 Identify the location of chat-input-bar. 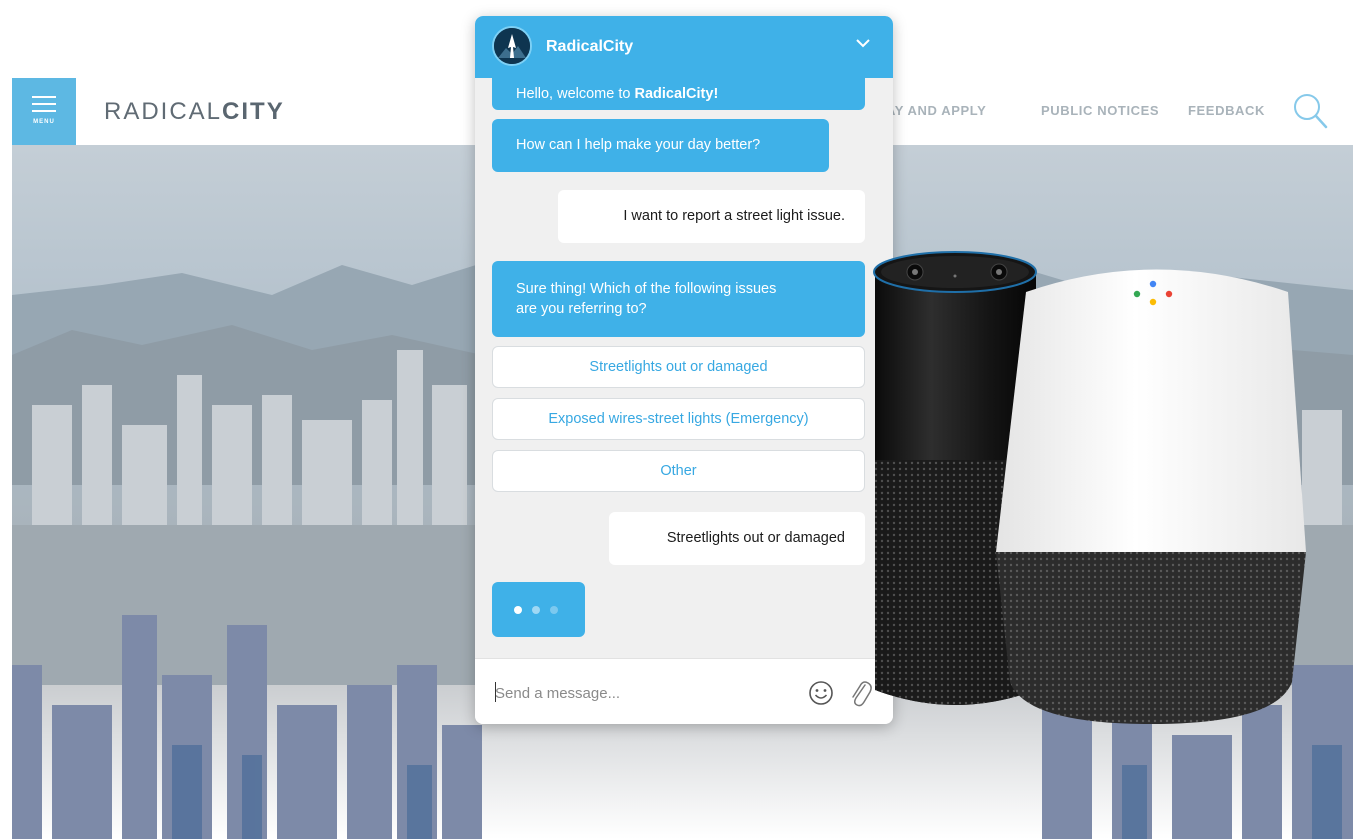
(684, 691).